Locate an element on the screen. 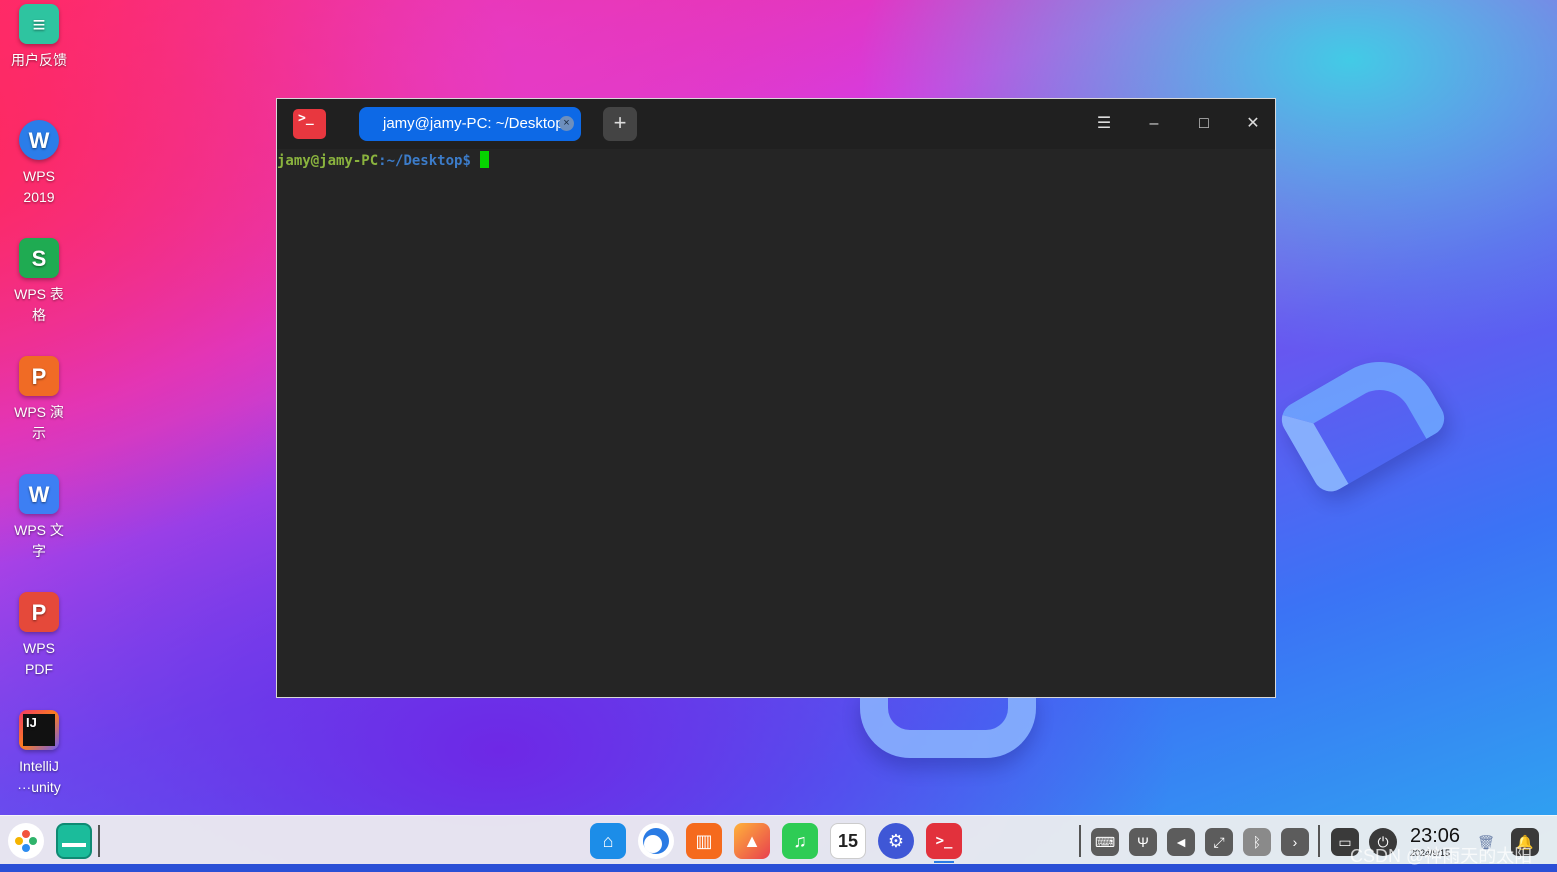 The width and height of the screenshot is (1557, 872). desktop-icon-wps-writer: W WPS 文字 is located at coordinates (39, 518).